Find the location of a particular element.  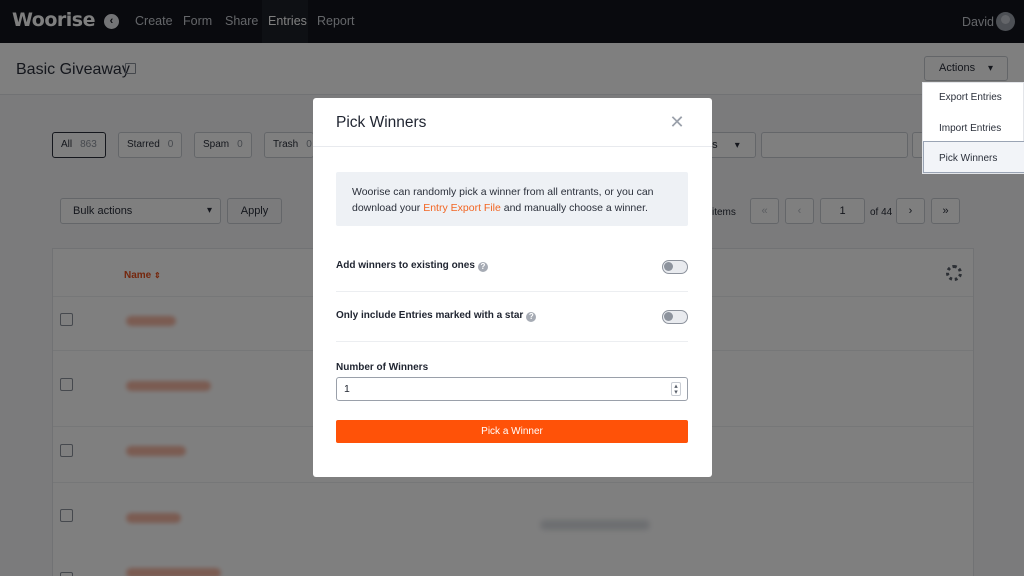

close-icon: ✕ is located at coordinates (677, 122).